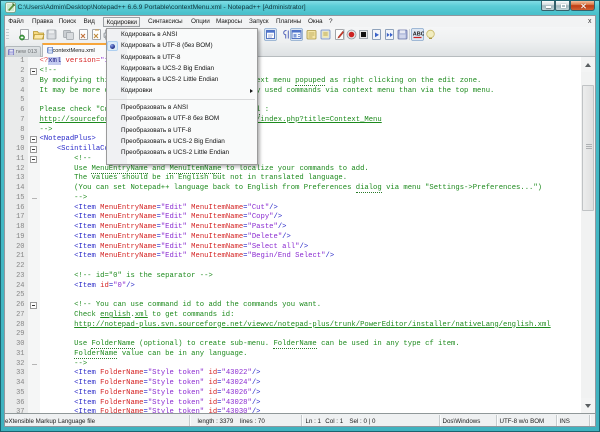 This screenshot has height=432, width=600. I want to click on svg-text: ABC, so click(417, 35).